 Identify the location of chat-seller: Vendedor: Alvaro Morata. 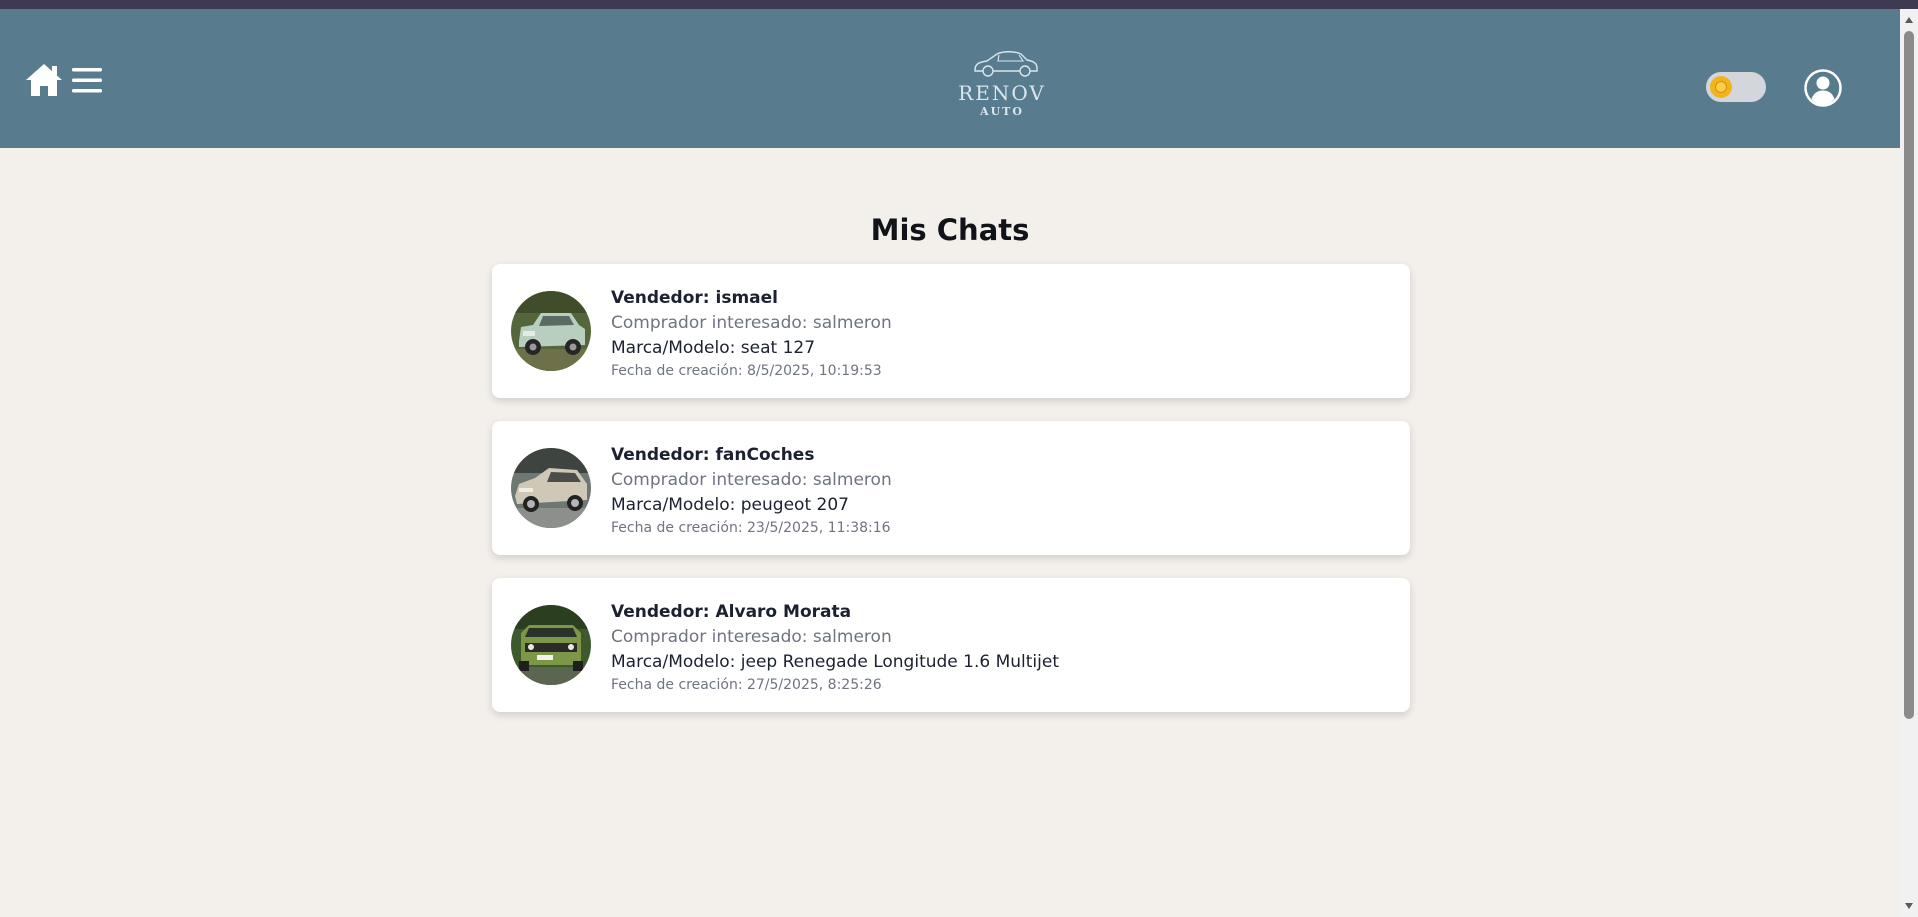
(731, 612).